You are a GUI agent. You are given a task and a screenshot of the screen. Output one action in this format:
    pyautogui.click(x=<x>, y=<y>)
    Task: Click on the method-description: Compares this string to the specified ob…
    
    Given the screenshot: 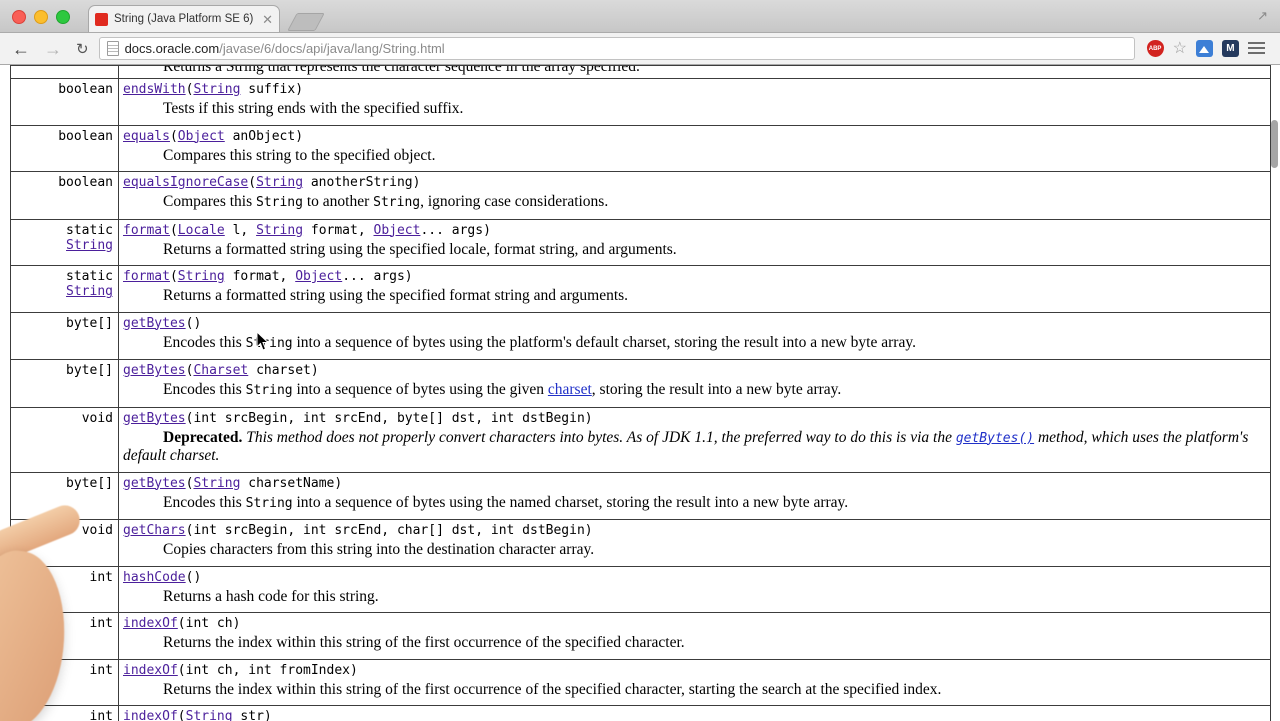 What is the action you would take?
    pyautogui.click(x=713, y=156)
    